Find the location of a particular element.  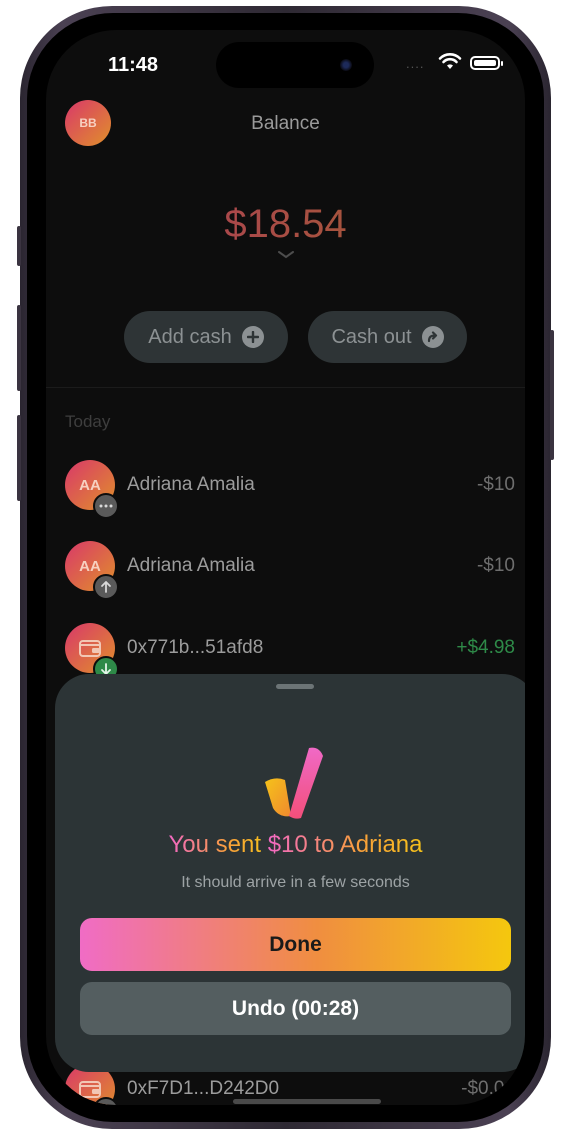

camera-icon is located at coordinates (346, 65).